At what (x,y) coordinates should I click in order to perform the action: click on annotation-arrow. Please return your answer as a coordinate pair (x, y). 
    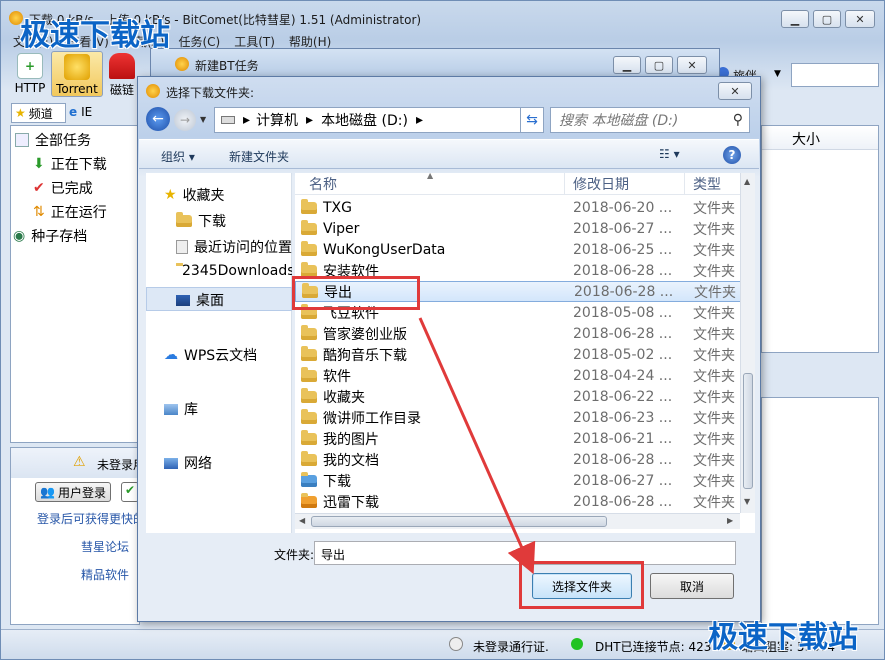
    Looking at the image, I should click on (477, 446).